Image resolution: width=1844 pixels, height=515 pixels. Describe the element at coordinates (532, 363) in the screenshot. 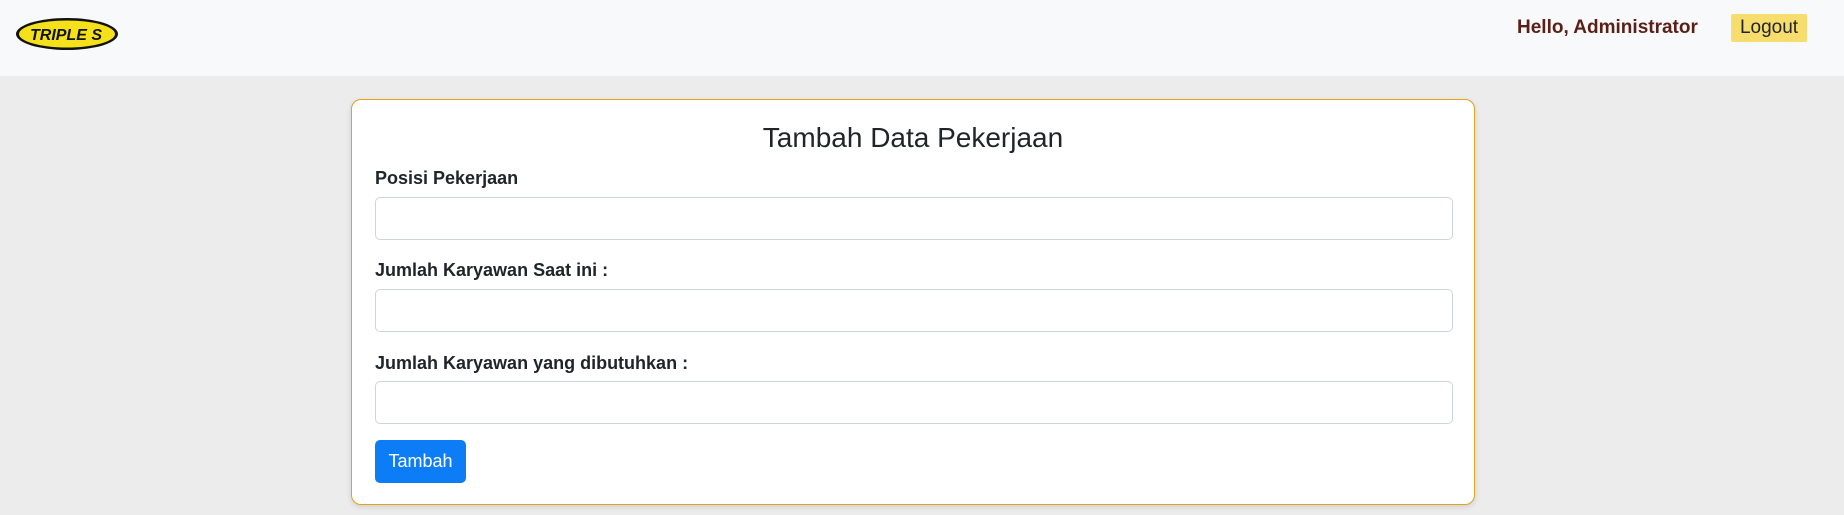

I see `needed-employees-label: Jumlah Karyawan yang dibutuhkan :` at that location.